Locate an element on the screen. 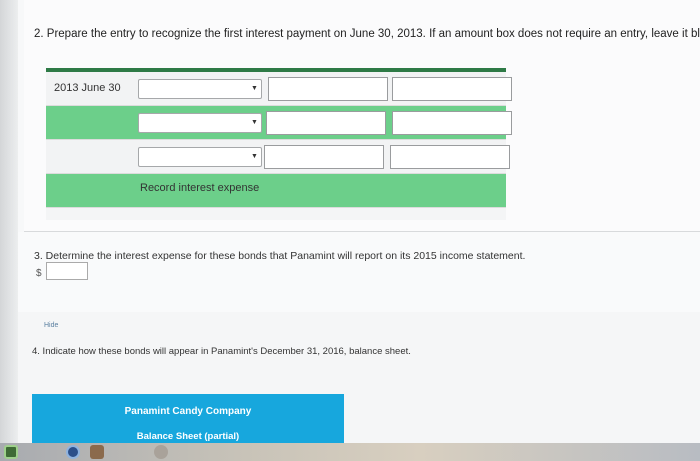 The width and height of the screenshot is (700, 461). journal-memo-row: Record interest expense is located at coordinates (276, 191).